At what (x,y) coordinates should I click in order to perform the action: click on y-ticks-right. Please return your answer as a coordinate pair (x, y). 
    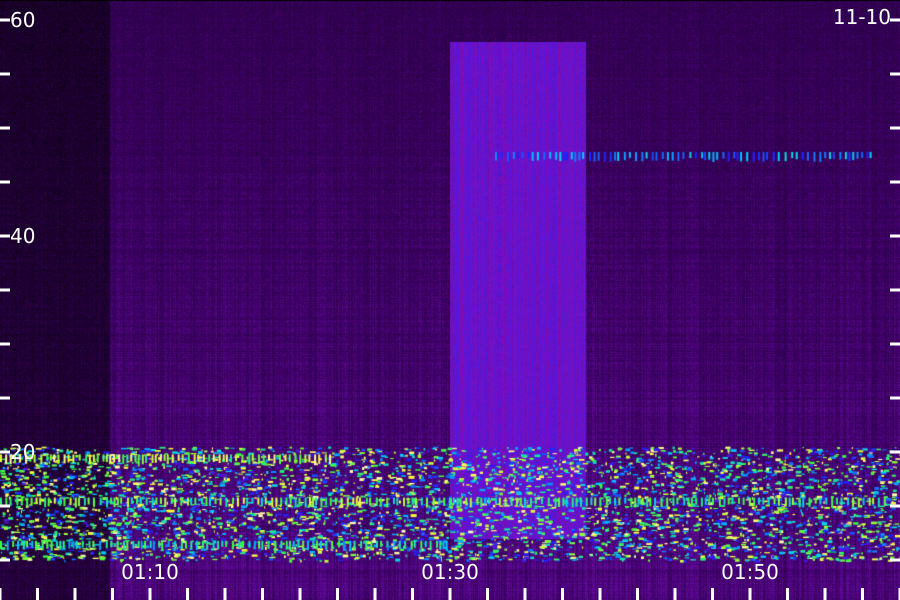
    Looking at the image, I should click on (895, 290).